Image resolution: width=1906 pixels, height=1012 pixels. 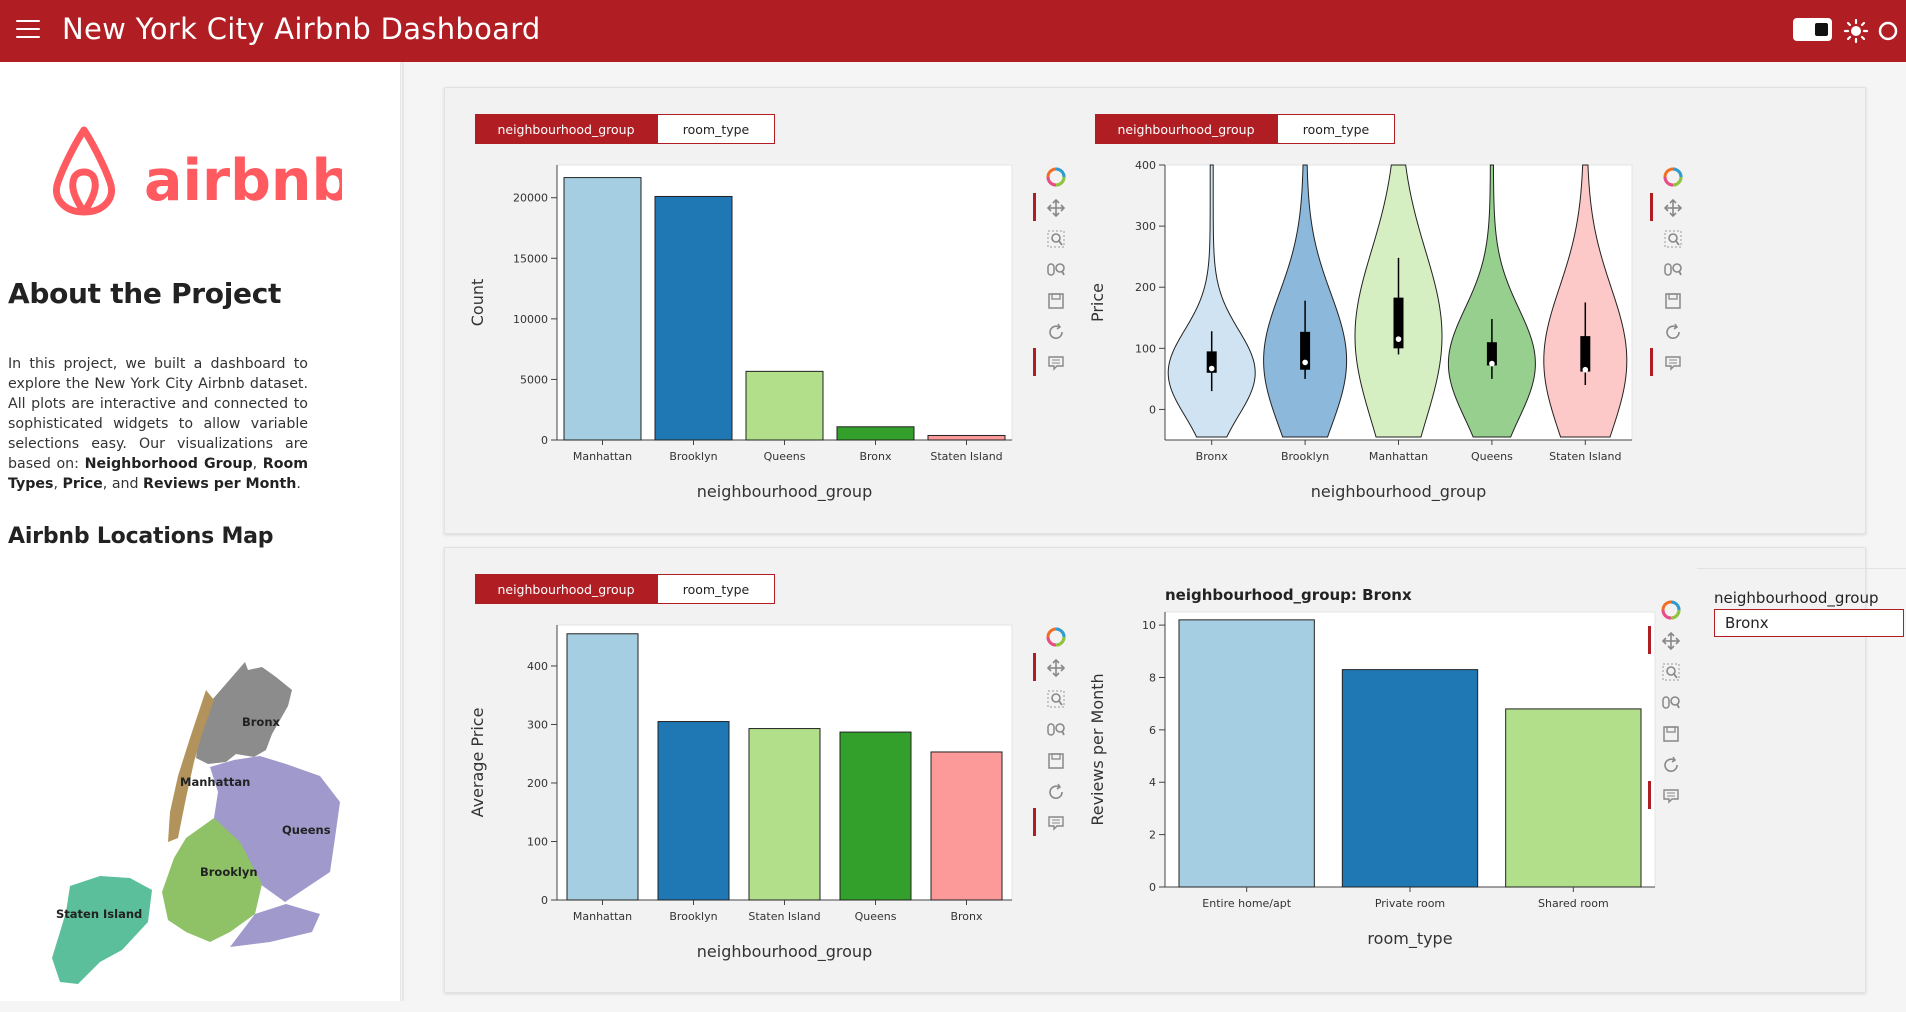 I want to click on y-tick-label: 300, so click(x=1145, y=226).